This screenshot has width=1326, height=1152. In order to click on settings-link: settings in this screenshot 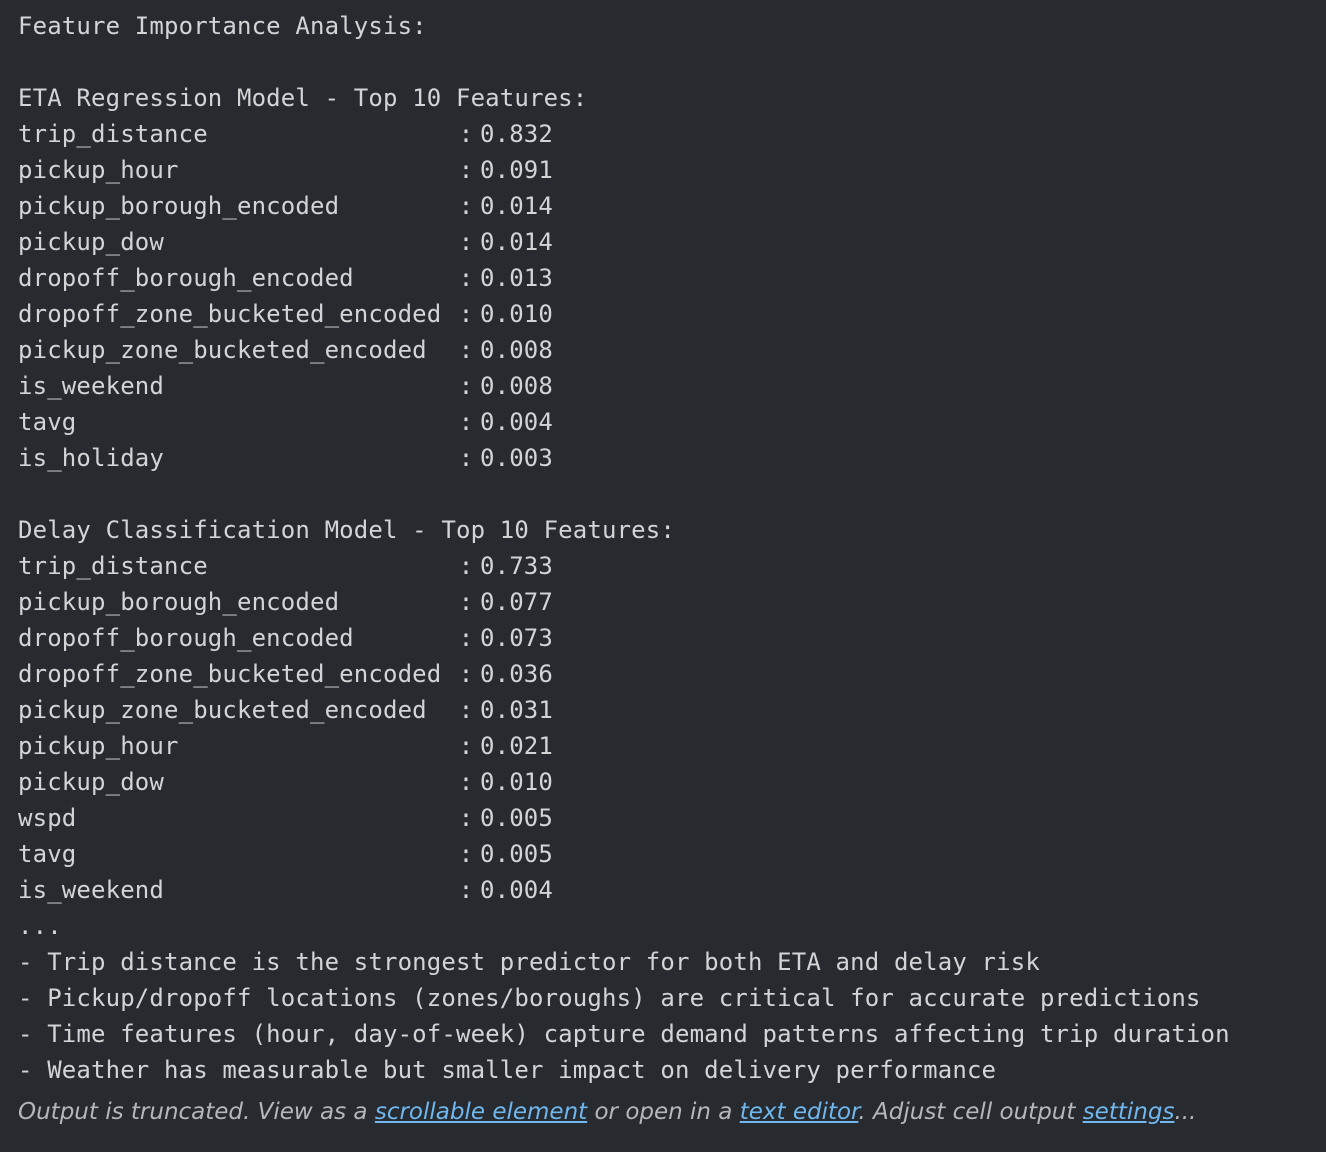, I will do `click(1129, 1112)`.